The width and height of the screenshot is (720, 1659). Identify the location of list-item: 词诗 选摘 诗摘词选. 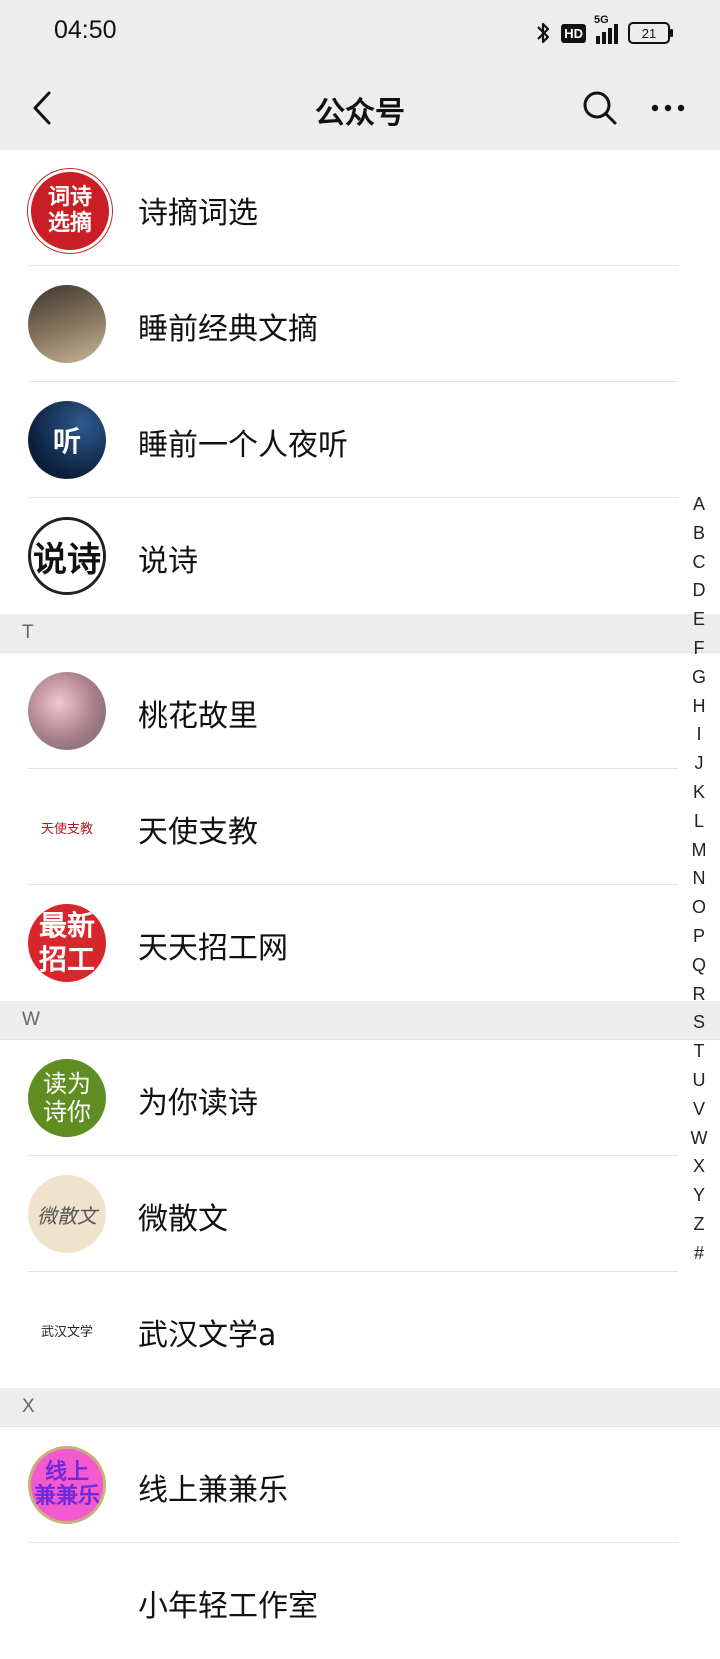
(360, 208).